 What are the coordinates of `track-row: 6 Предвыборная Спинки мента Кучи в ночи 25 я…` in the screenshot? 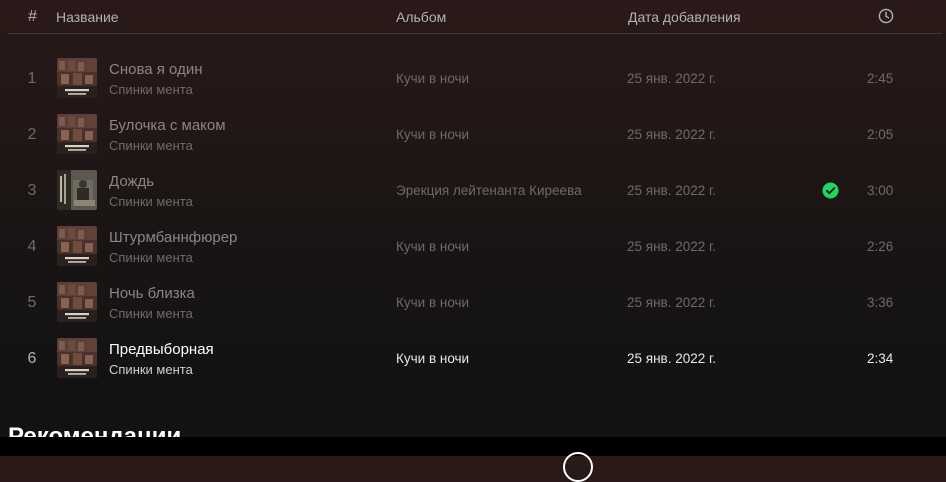 It's located at (475, 359).